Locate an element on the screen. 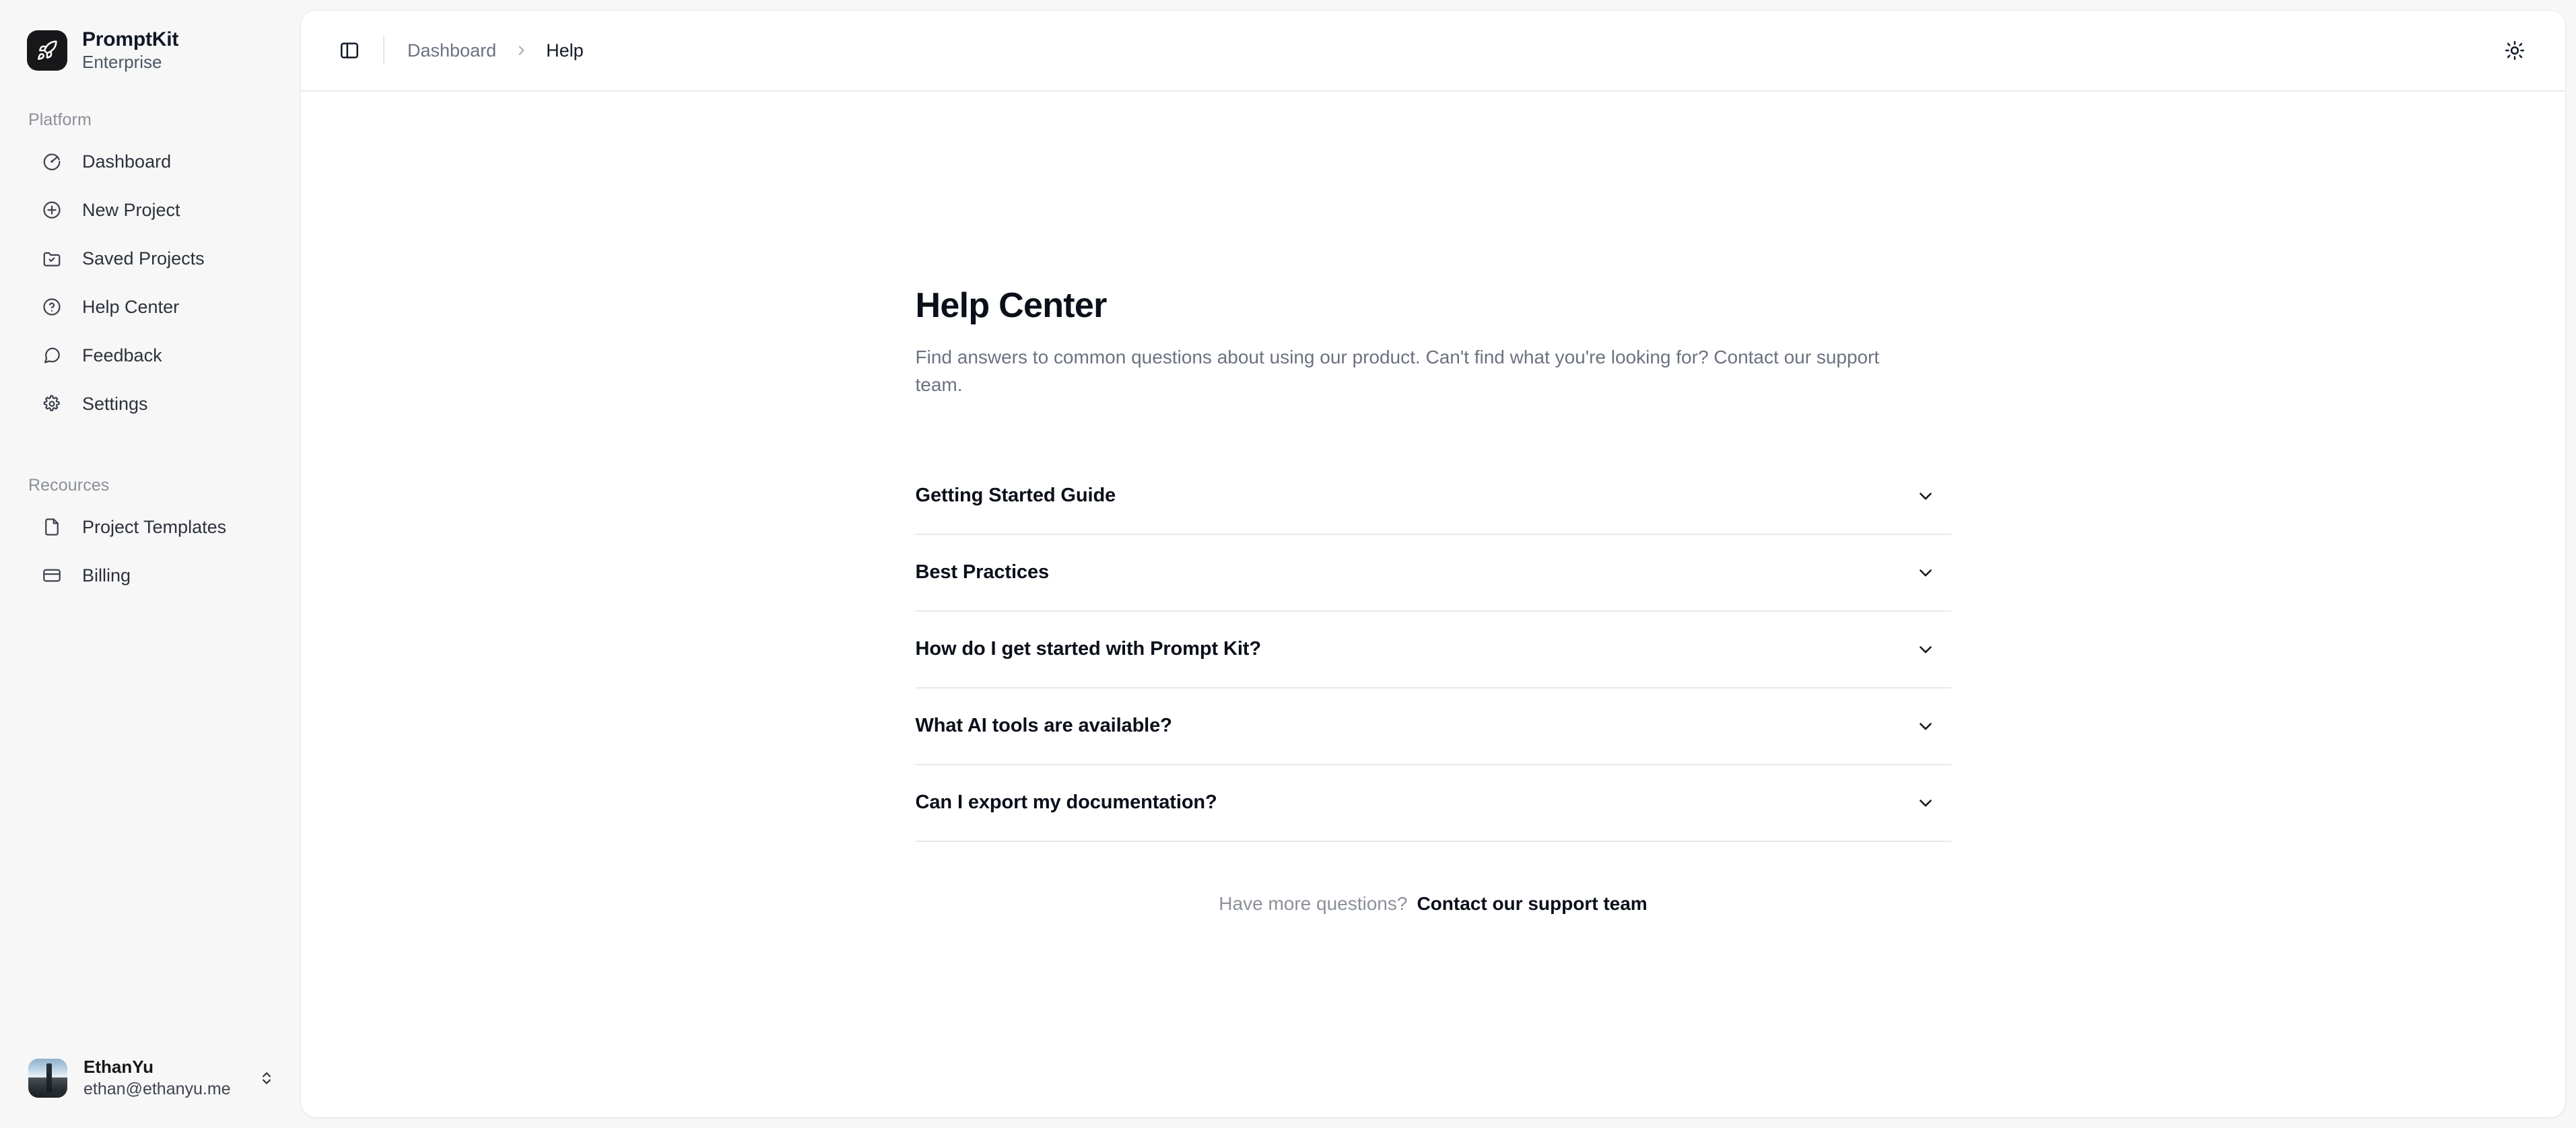 The width and height of the screenshot is (2576, 1128). nav-section-resources: Recources Project Templates Billing is located at coordinates (151, 541).